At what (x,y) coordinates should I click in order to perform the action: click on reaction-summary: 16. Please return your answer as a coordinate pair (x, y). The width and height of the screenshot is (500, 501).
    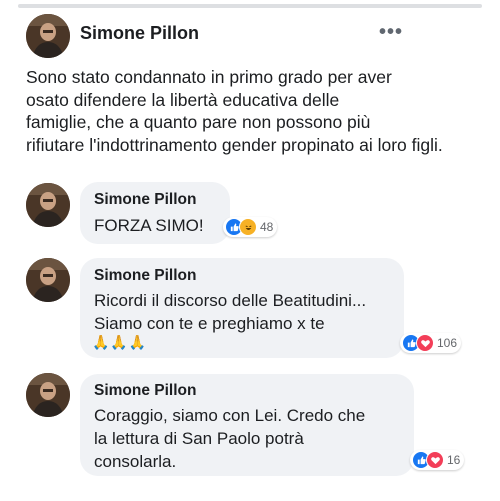
    Looking at the image, I should click on (437, 460).